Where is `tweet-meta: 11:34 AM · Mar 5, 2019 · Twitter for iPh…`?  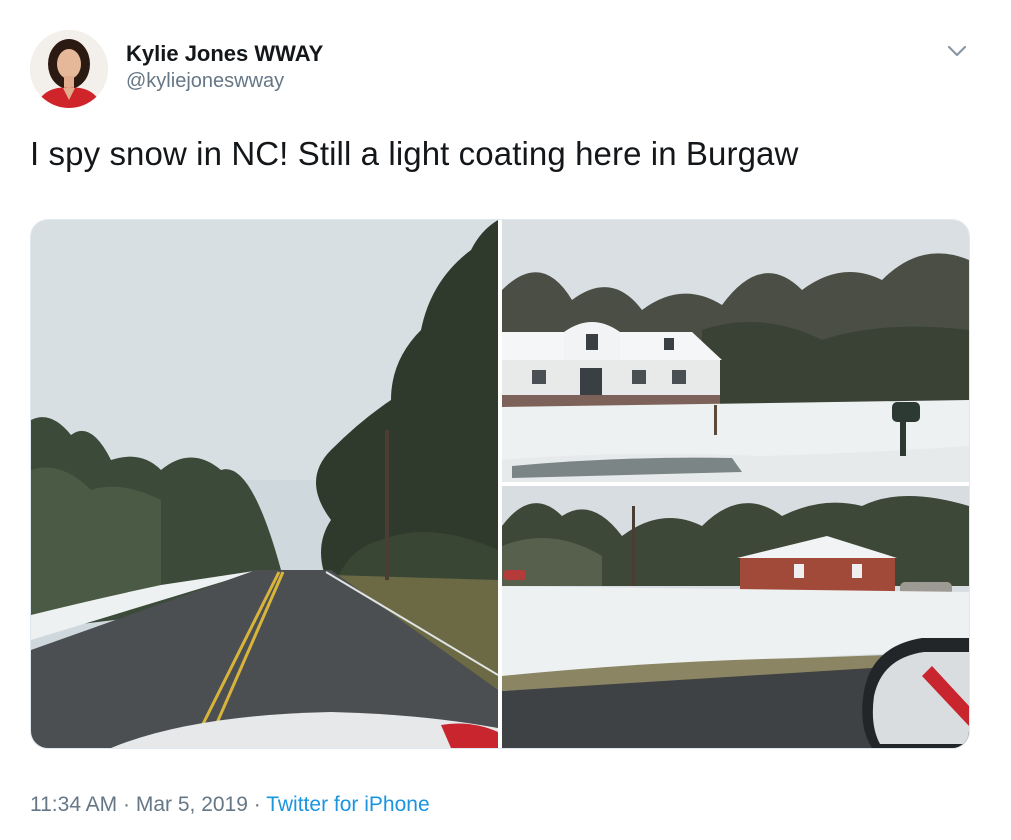
tweet-meta: 11:34 AM · Mar 5, 2019 · Twitter for iPh… is located at coordinates (230, 805).